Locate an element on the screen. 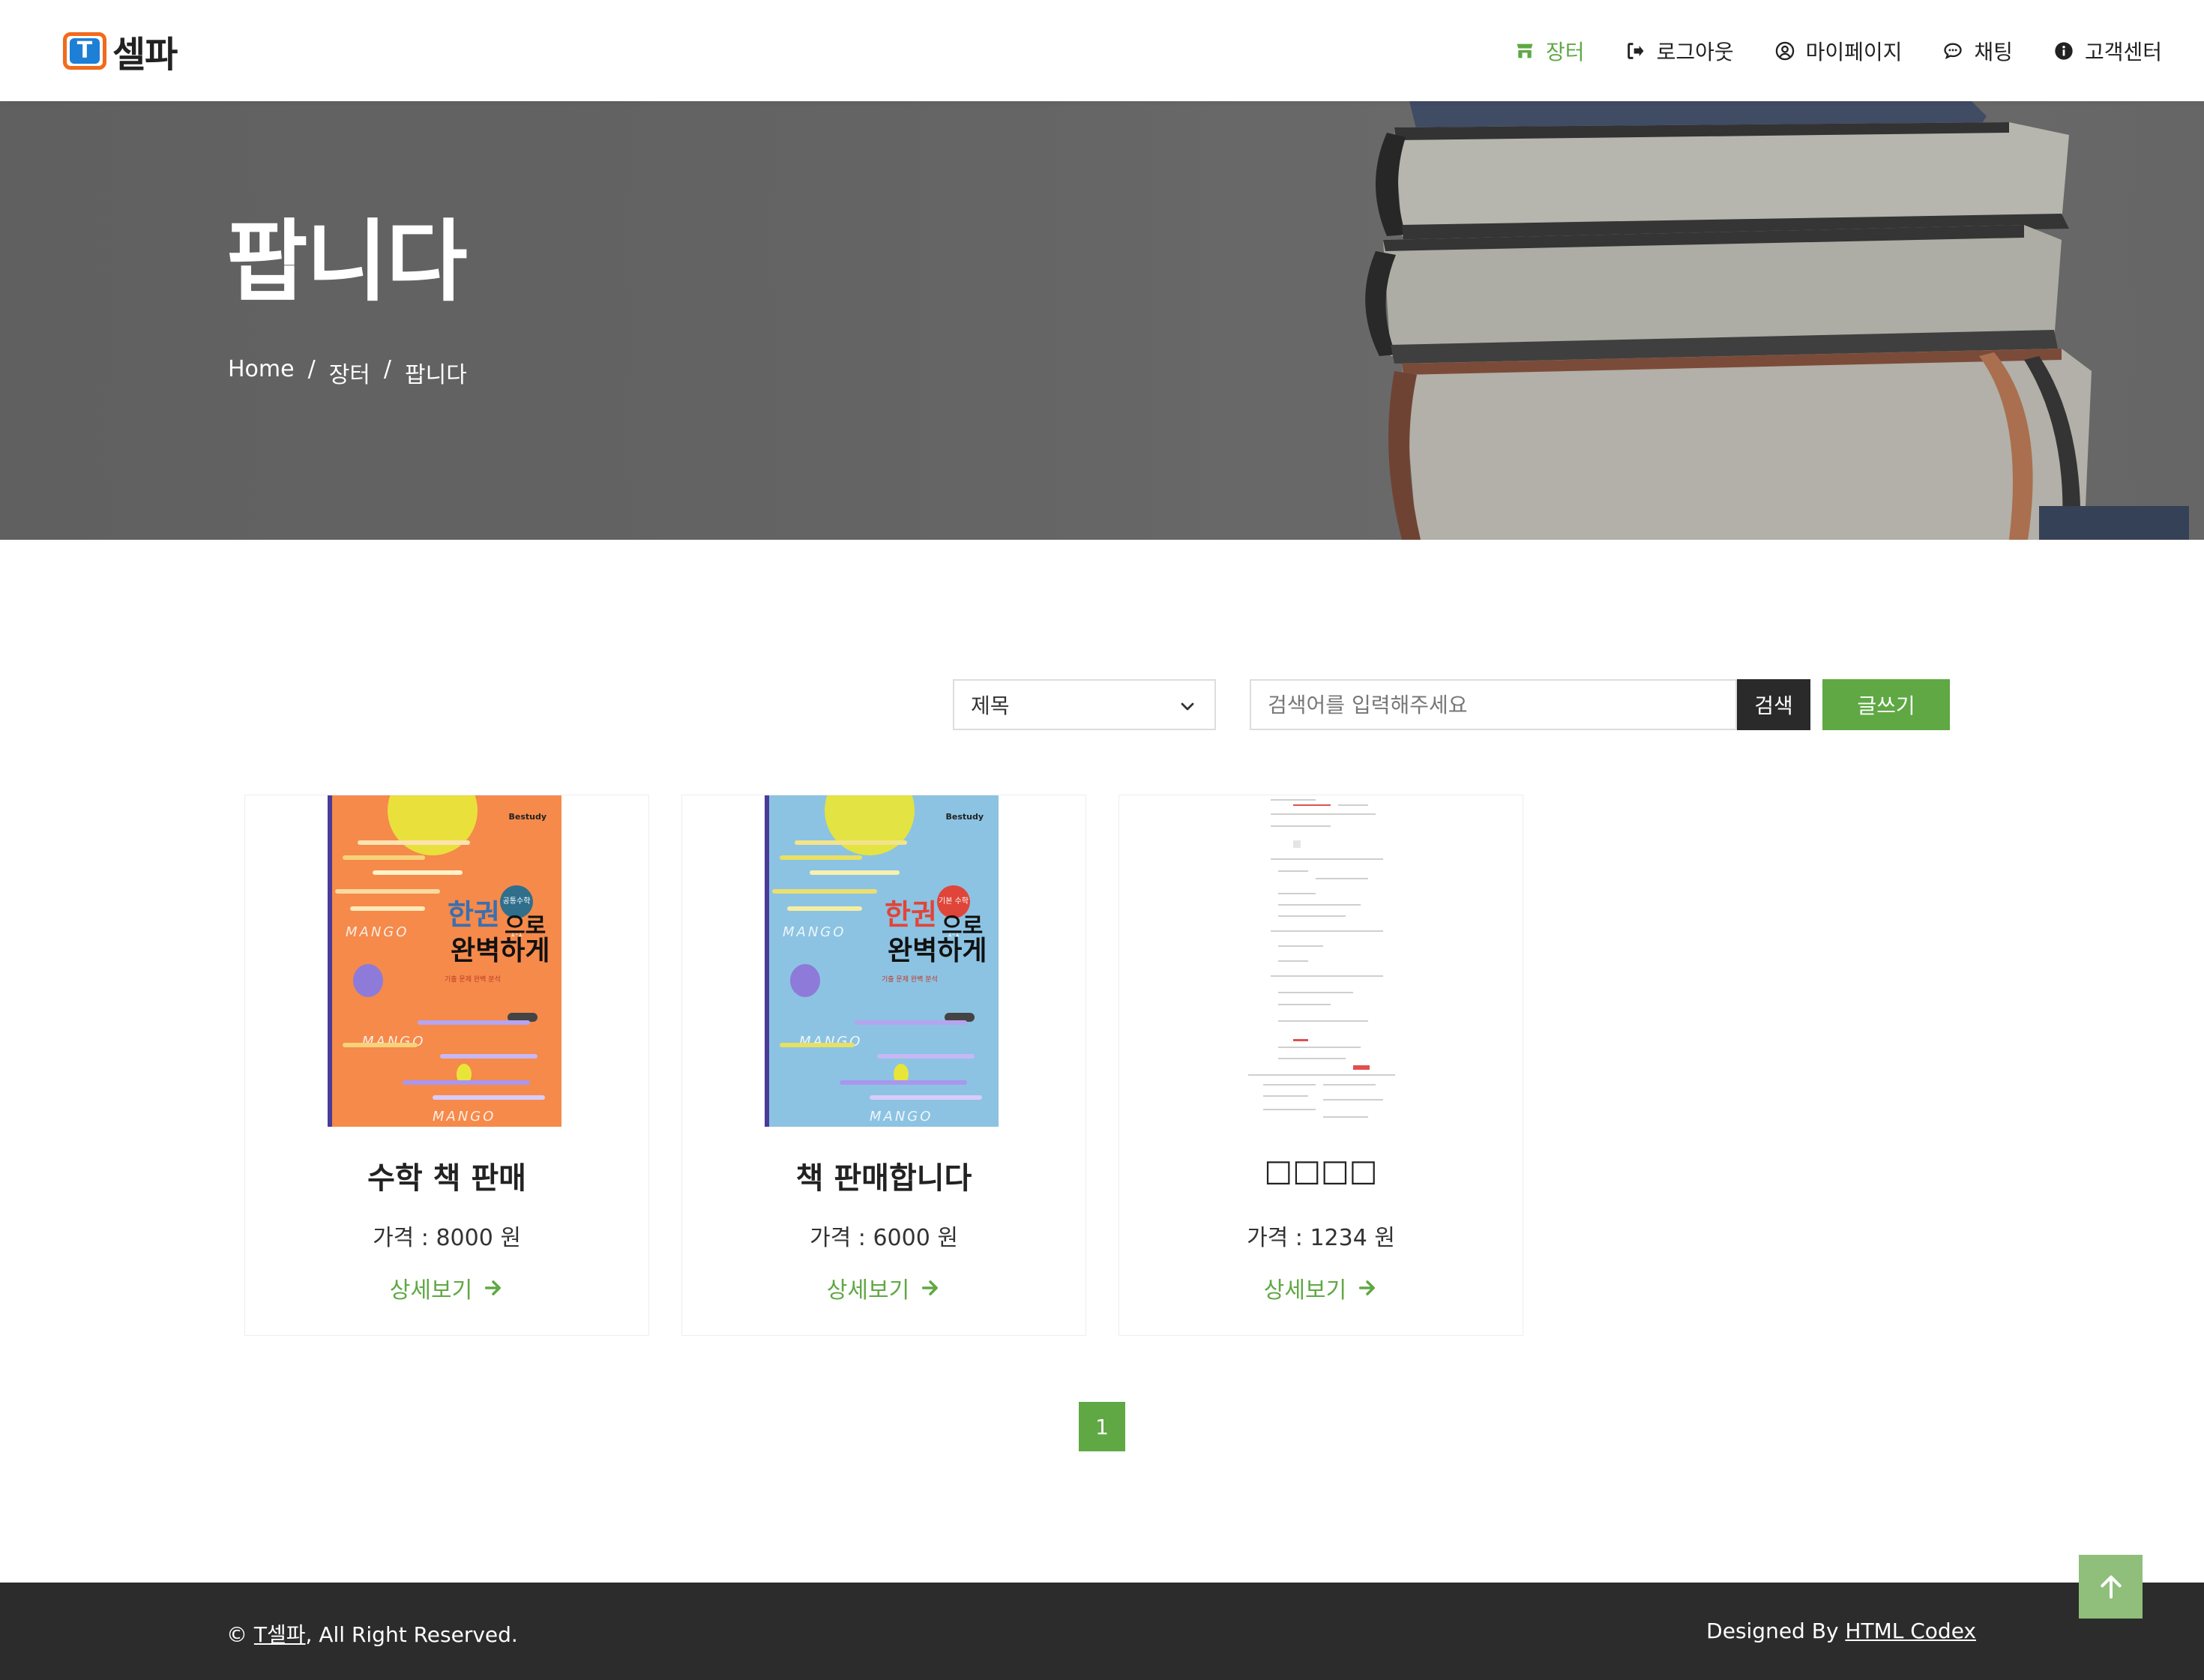 Image resolution: width=2204 pixels, height=1680 pixels. cover-sun-shape is located at coordinates (433, 825).